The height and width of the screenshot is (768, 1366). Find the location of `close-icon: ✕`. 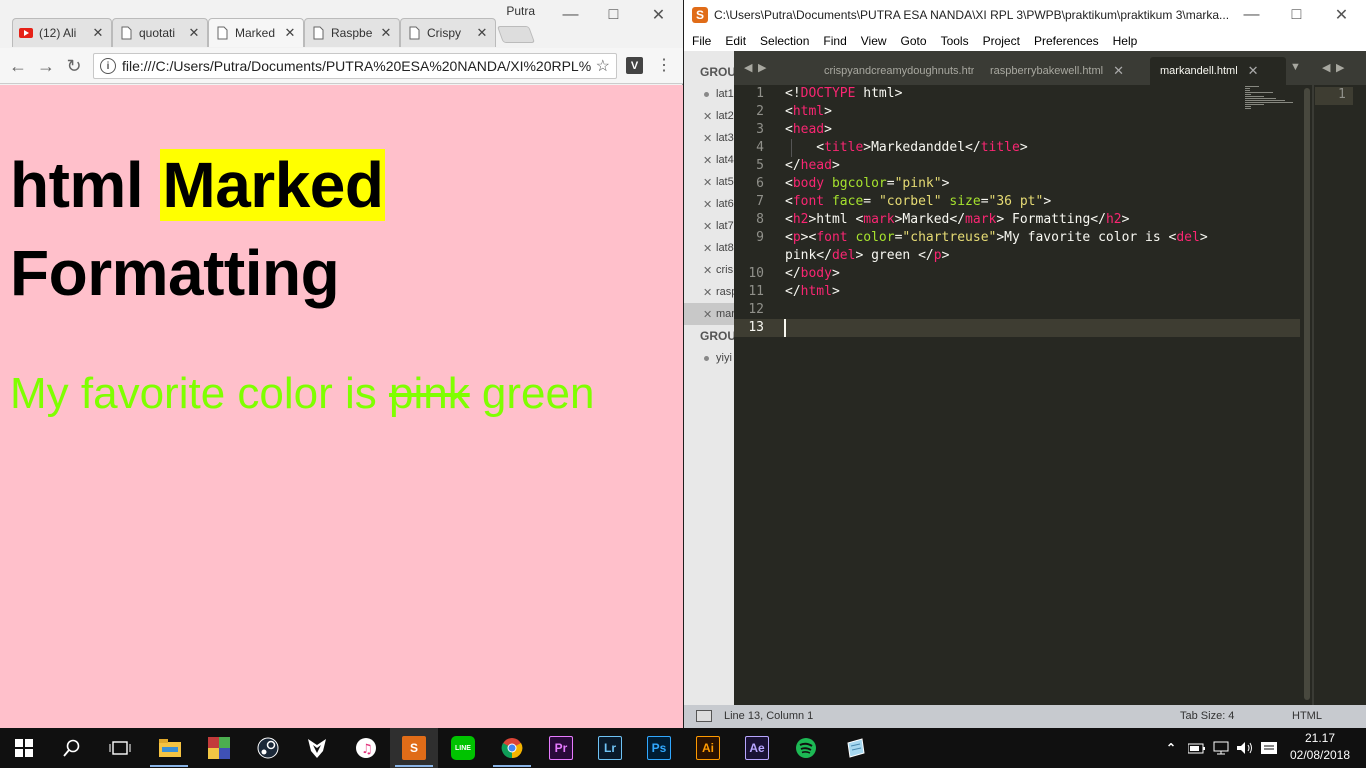

close-icon: ✕ is located at coordinates (1341, 15).